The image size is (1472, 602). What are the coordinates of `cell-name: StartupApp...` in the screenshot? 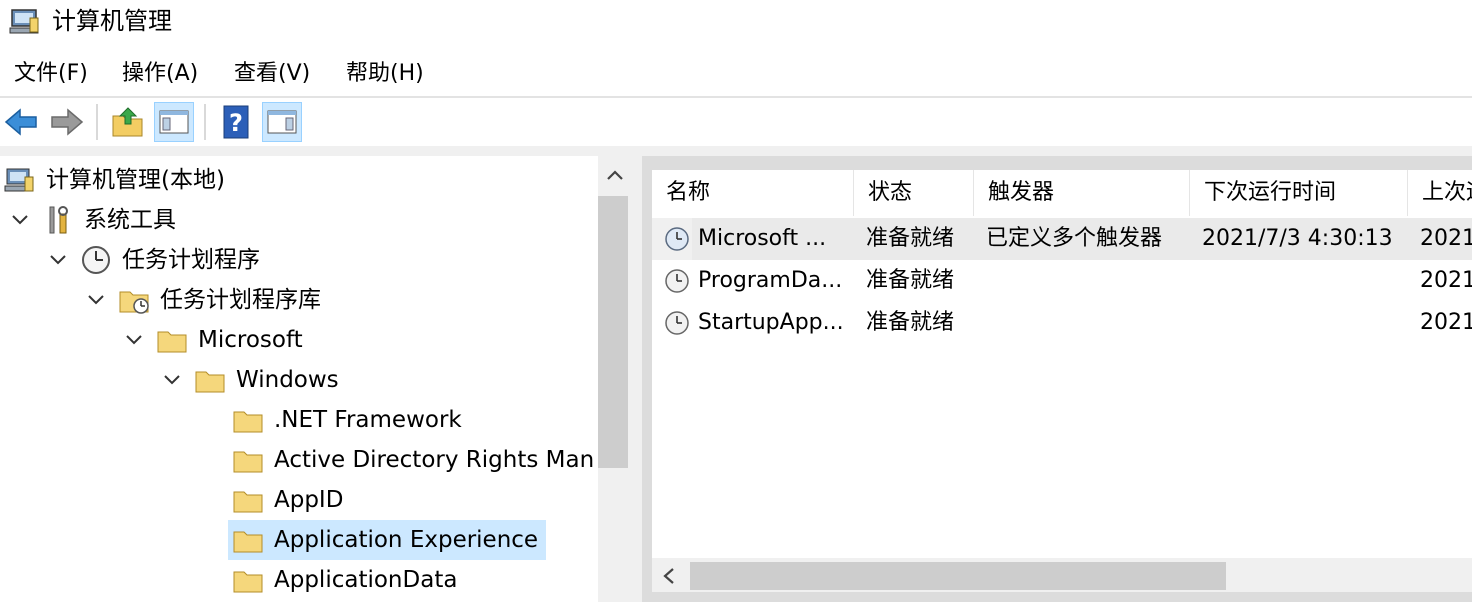 It's located at (771, 322).